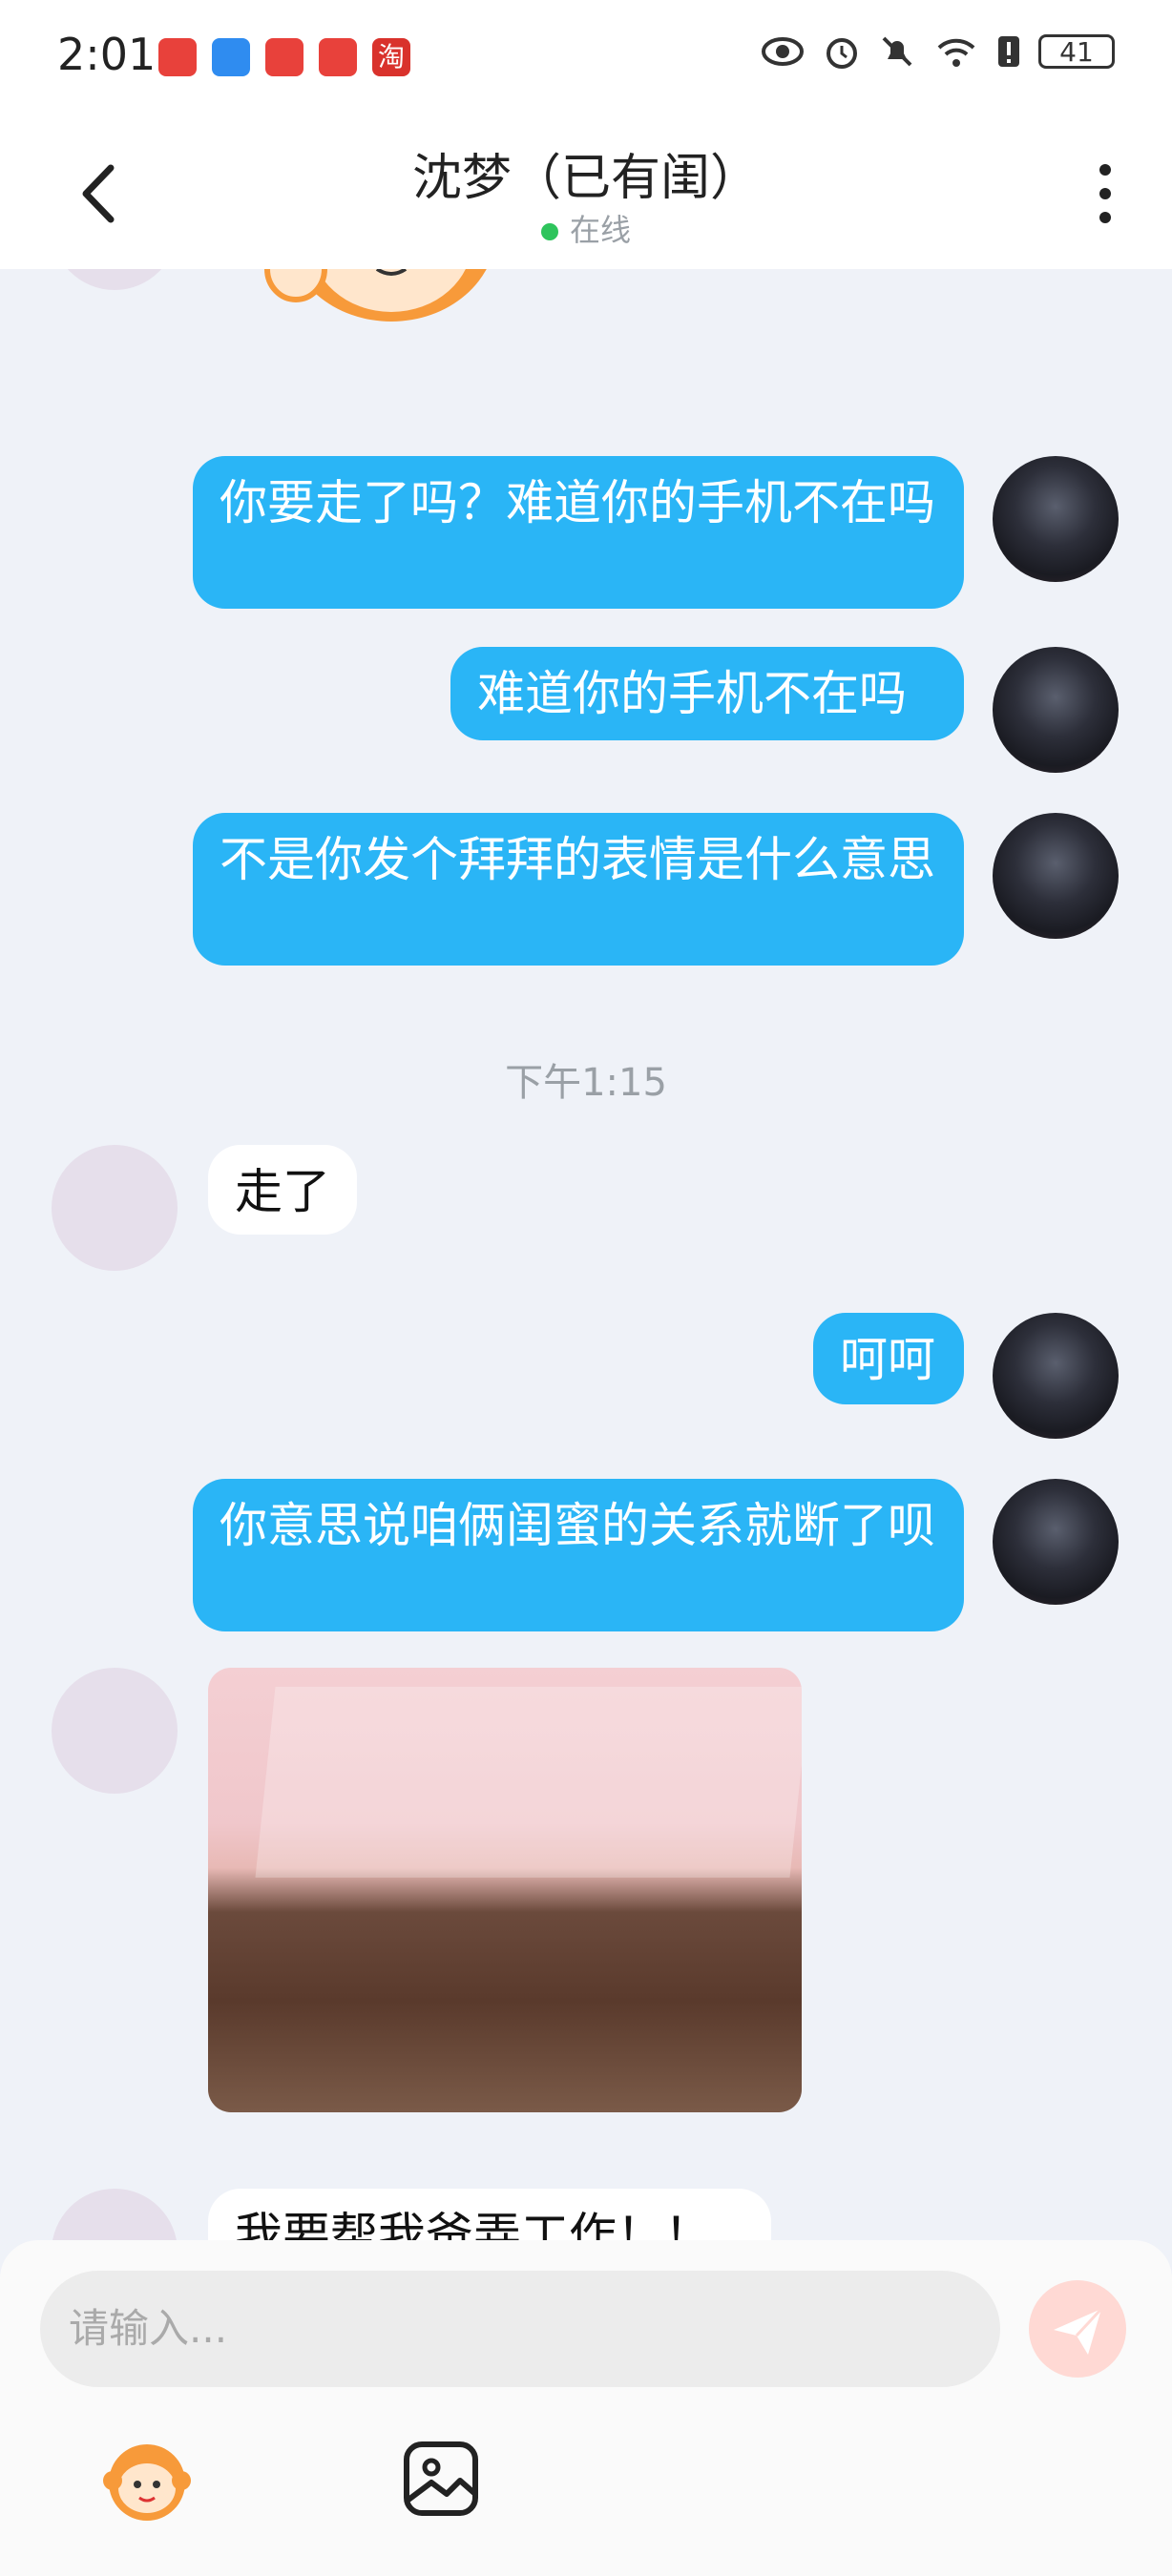 The image size is (1172, 2576). I want to click on eye-icon, so click(783, 51).